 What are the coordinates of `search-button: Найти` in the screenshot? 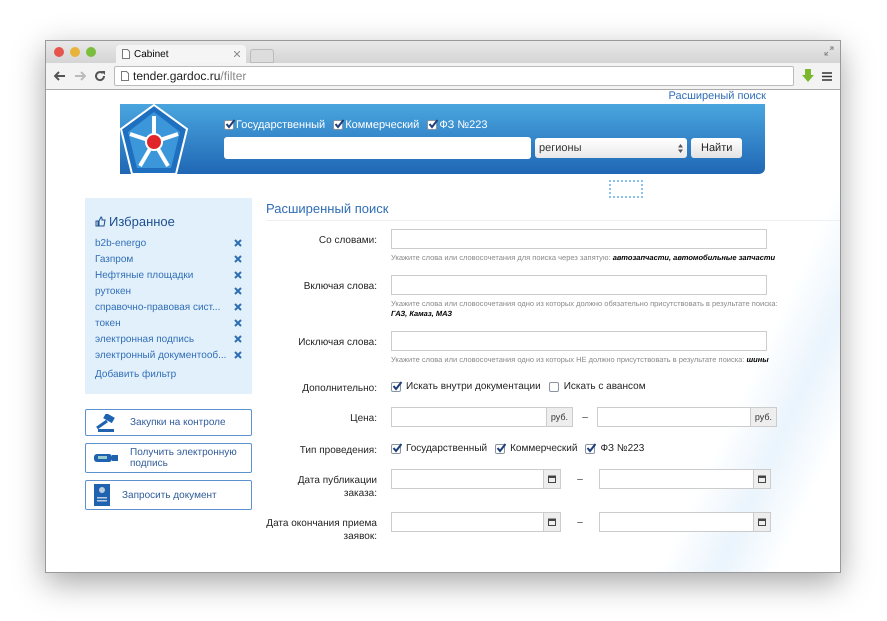 It's located at (716, 148).